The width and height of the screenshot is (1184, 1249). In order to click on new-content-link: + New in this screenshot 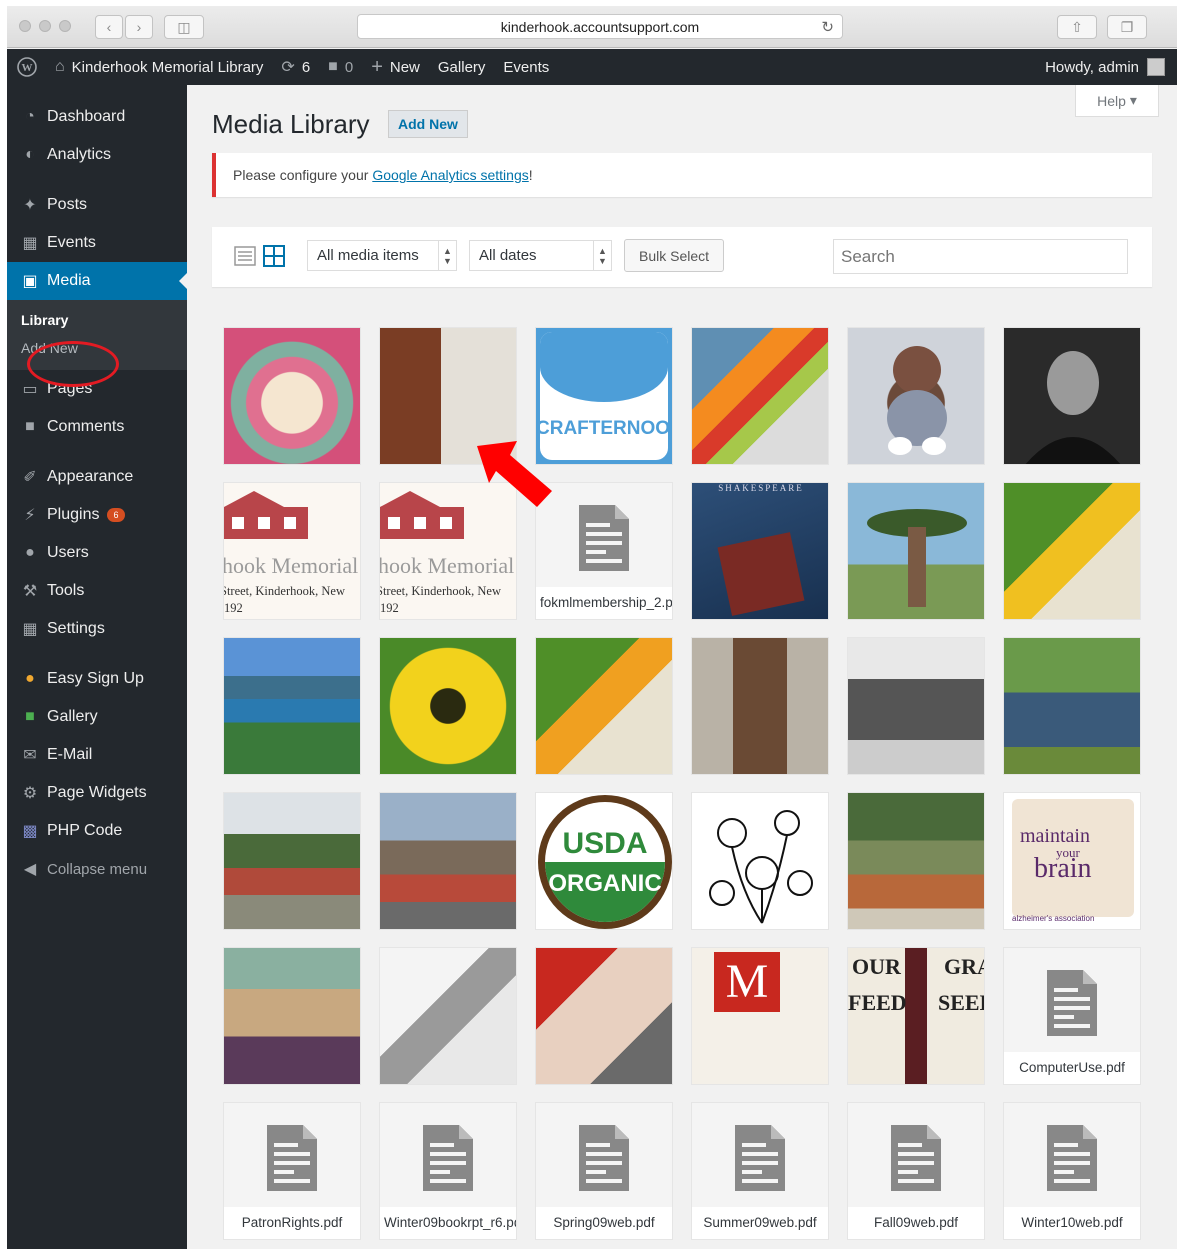, I will do `click(395, 67)`.